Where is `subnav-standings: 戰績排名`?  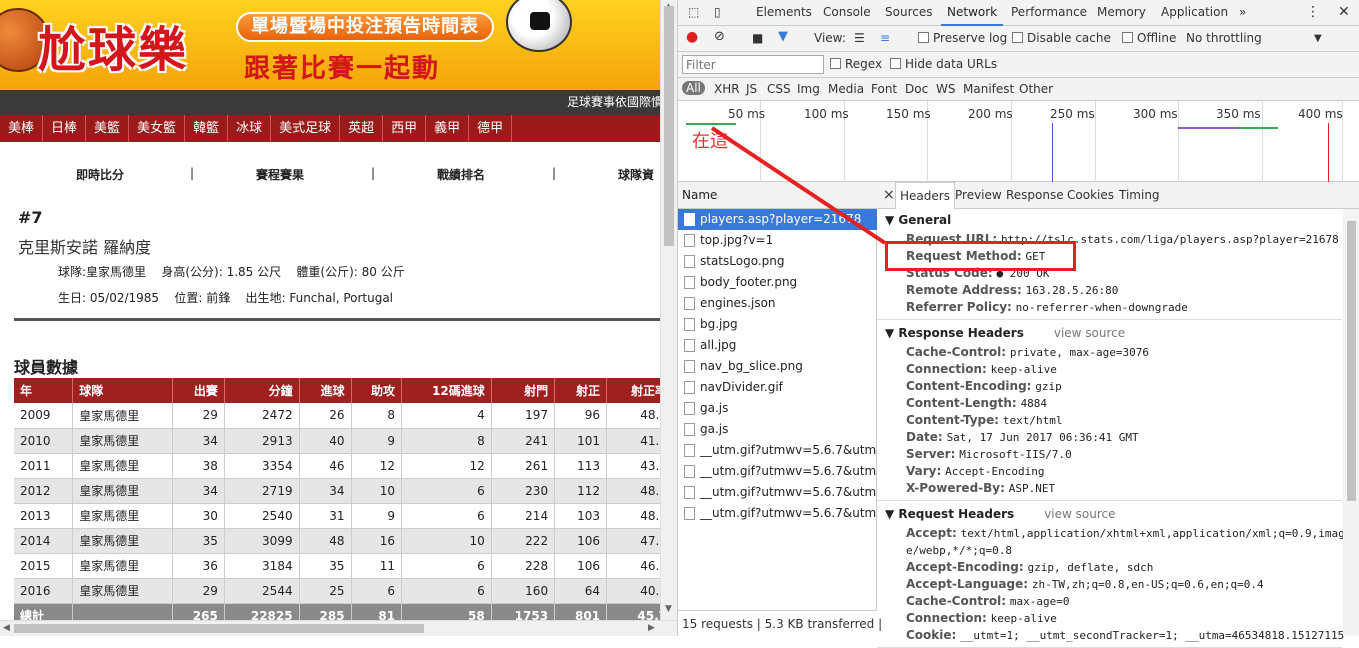
subnav-standings: 戰績排名 is located at coordinates (461, 174).